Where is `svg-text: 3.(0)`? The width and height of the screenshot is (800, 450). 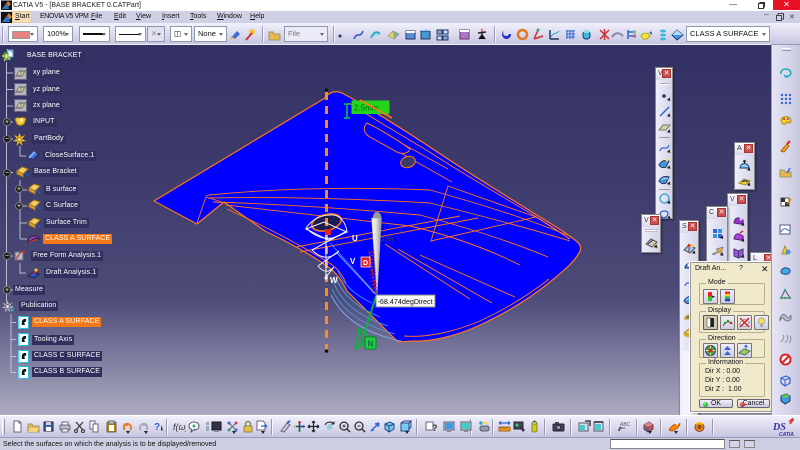
svg-text: 3.(0) is located at coordinates (387, 240).